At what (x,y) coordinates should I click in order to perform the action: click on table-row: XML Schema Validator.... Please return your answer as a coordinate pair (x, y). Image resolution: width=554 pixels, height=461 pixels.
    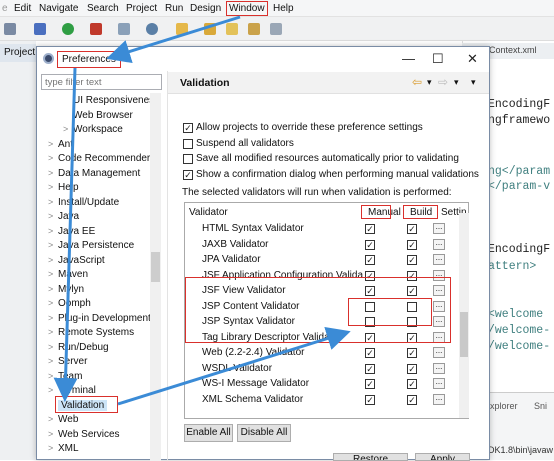
    Looking at the image, I should click on (320, 400).